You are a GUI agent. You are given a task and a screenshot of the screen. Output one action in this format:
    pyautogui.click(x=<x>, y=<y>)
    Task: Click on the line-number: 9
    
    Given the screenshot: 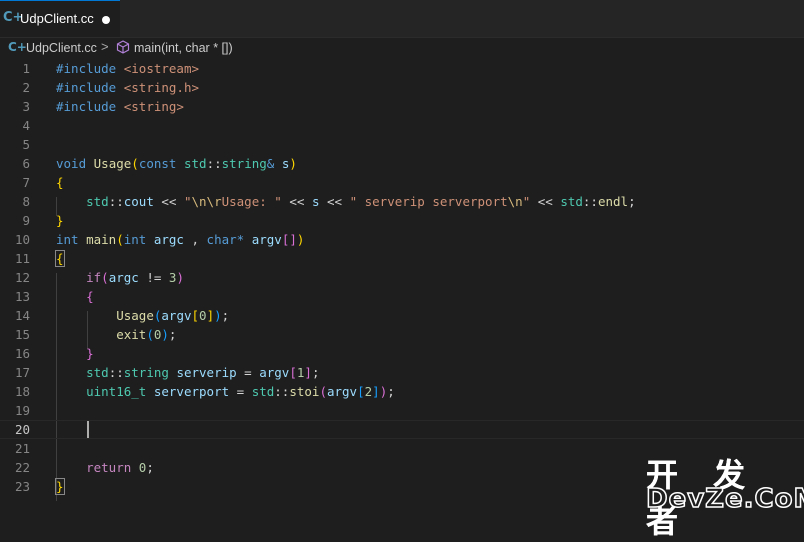 What is the action you would take?
    pyautogui.click(x=26, y=220)
    